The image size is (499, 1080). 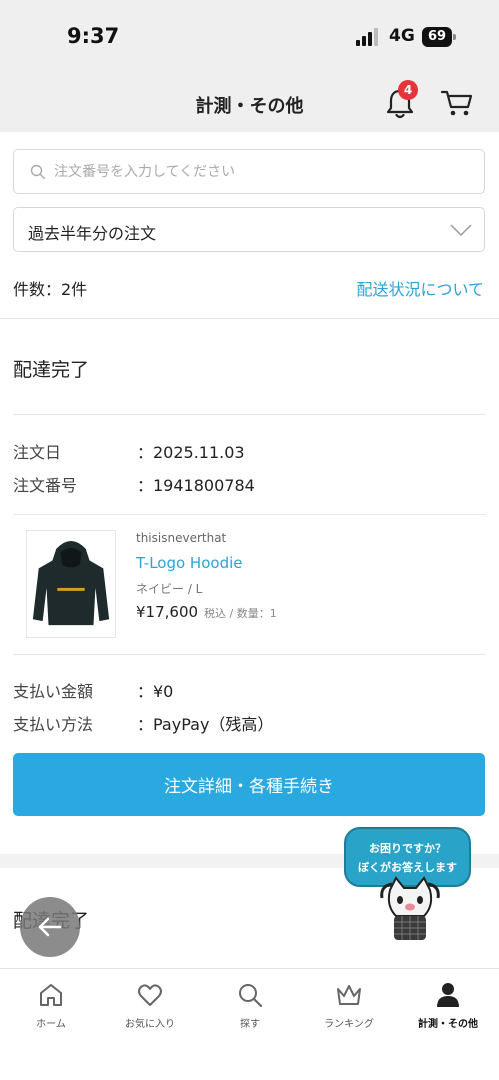 What do you see at coordinates (167, 612) in the screenshot?
I see `price-value: ¥17,600` at bounding box center [167, 612].